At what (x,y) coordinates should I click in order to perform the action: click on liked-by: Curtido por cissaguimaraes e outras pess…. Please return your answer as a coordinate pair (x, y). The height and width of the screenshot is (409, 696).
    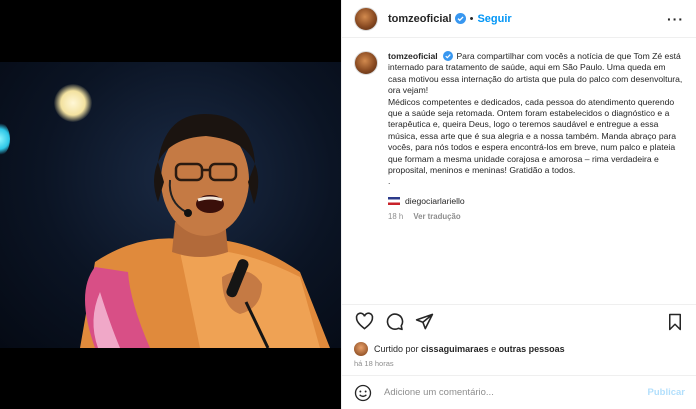
    Looking at the image, I should click on (459, 349).